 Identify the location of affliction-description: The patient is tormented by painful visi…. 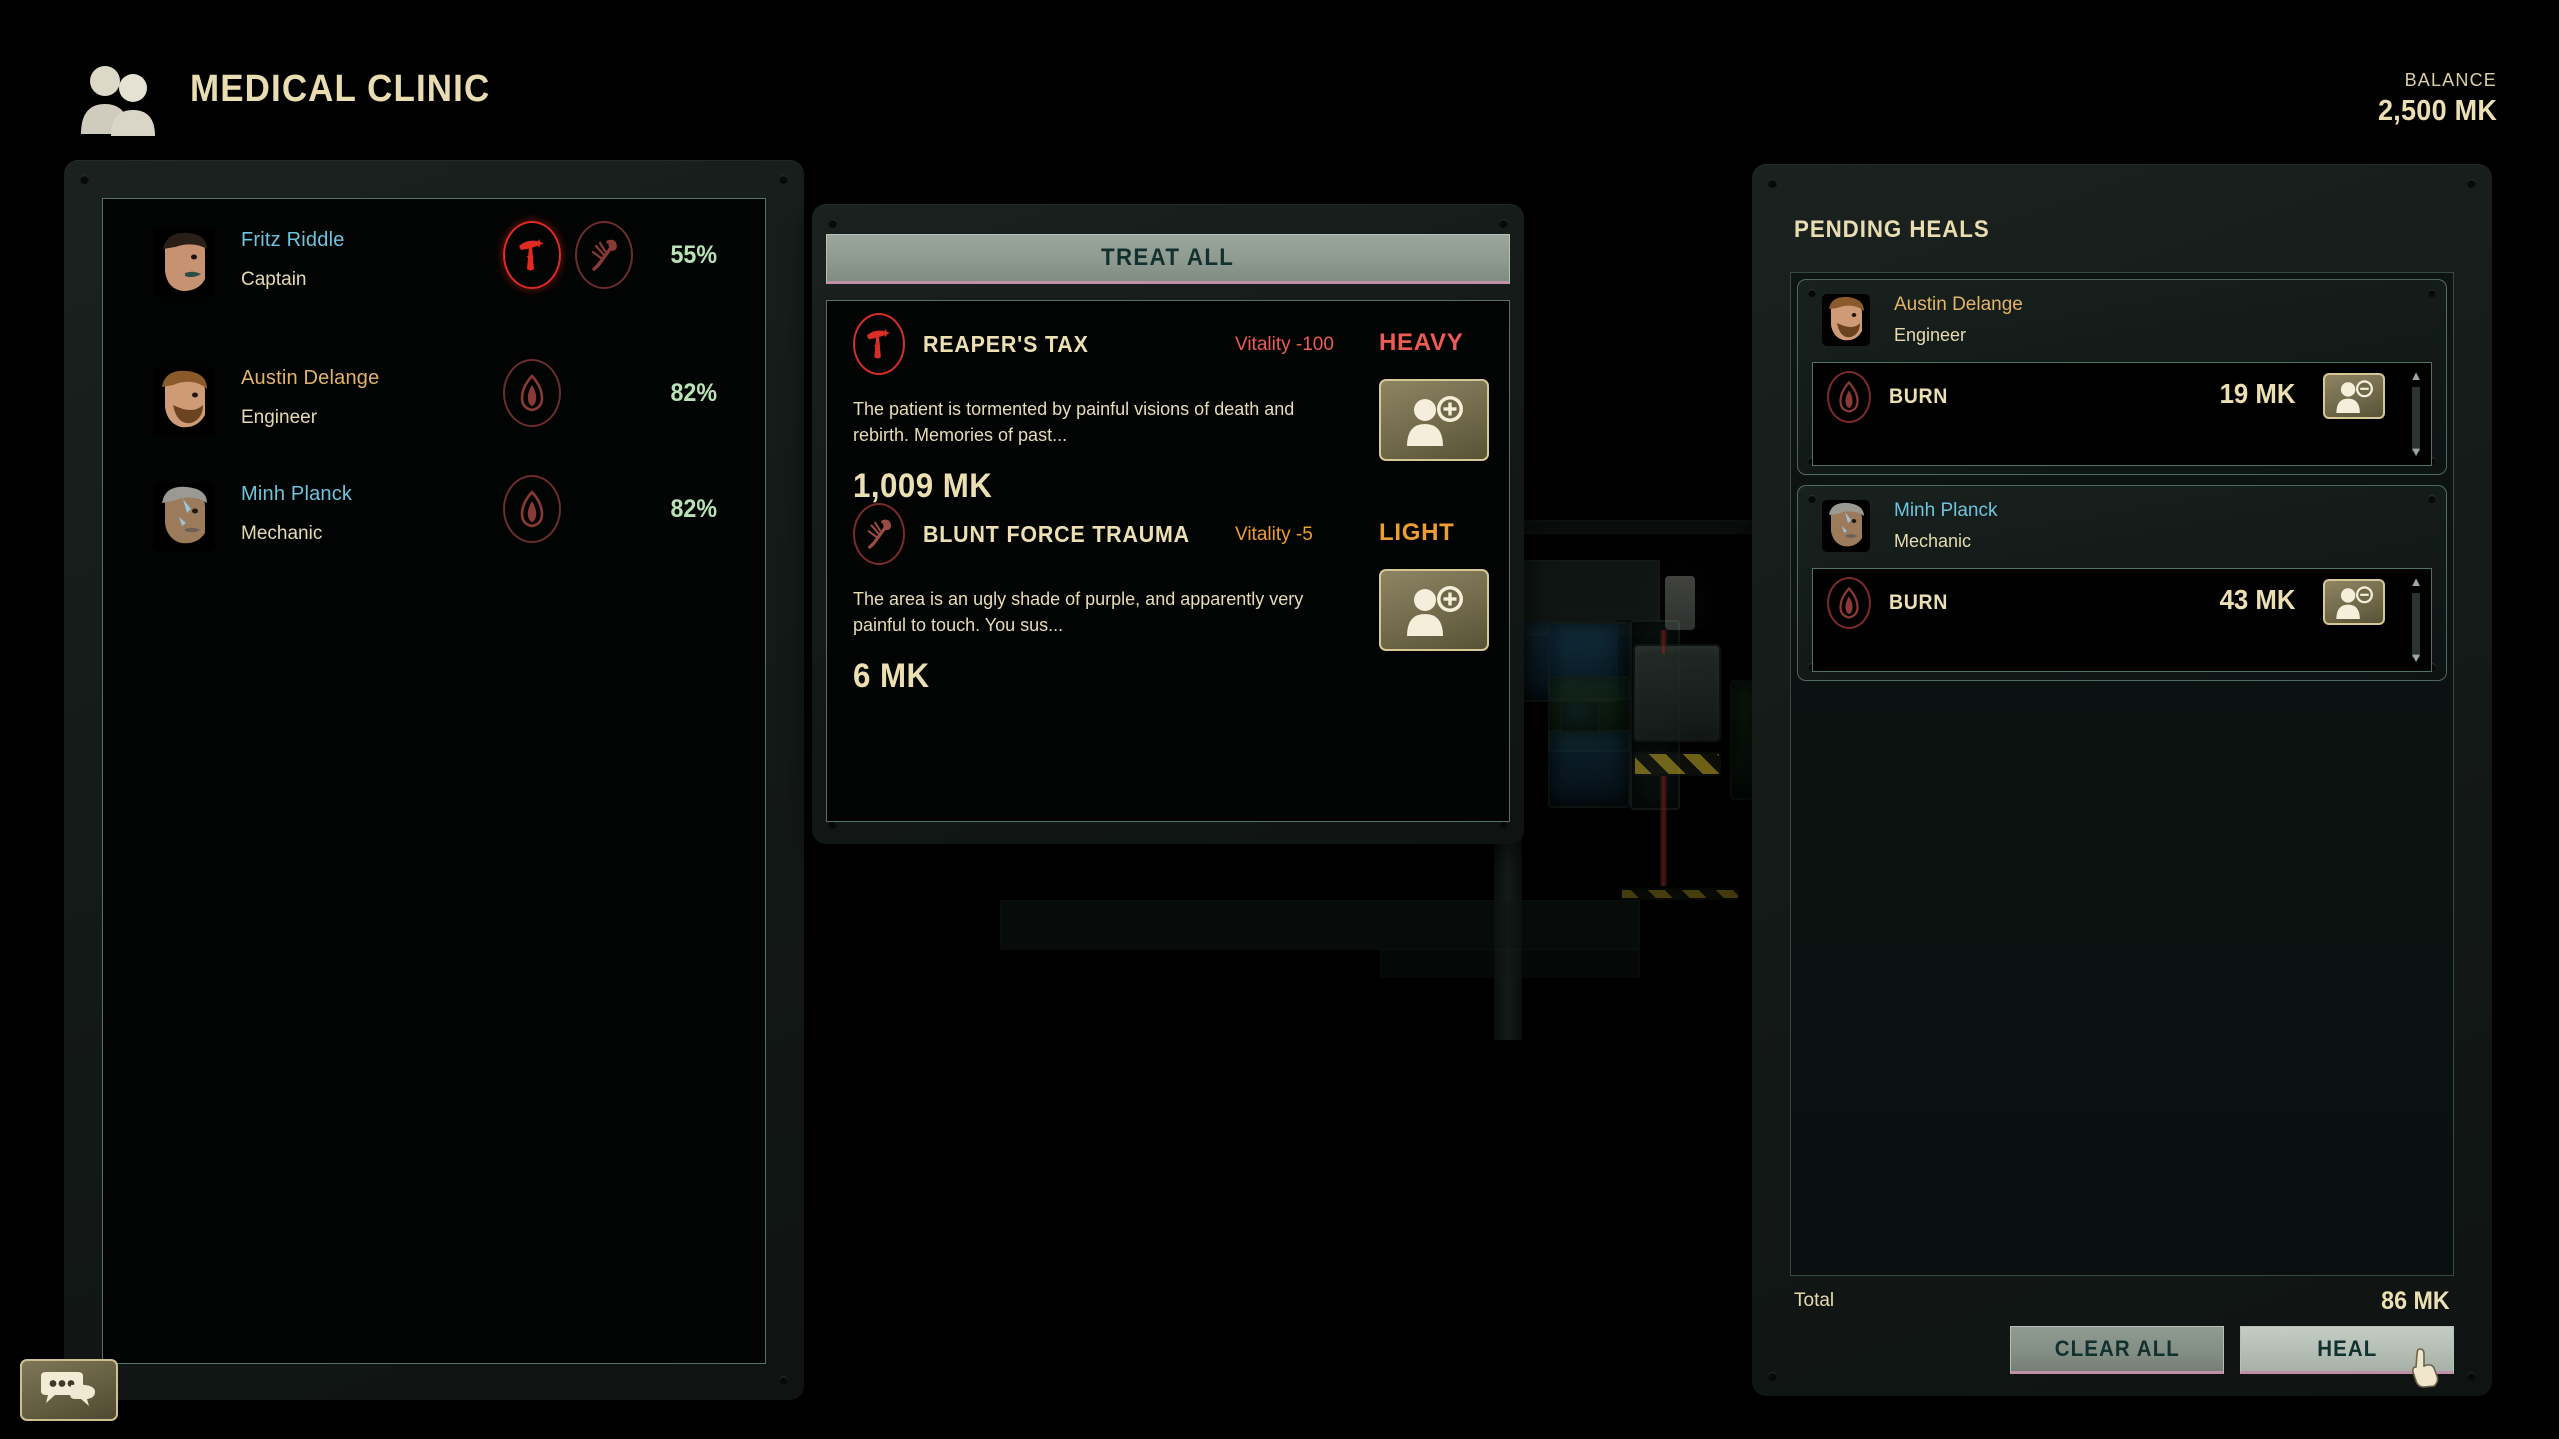
(1074, 422).